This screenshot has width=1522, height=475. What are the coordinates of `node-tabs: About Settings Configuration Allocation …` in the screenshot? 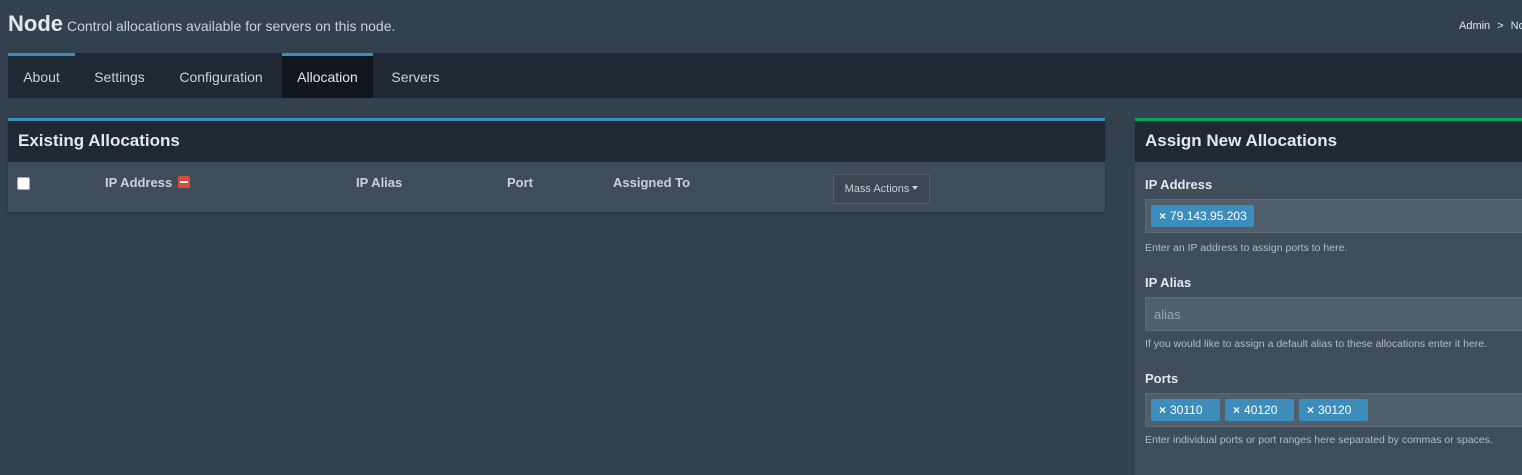 It's located at (765, 75).